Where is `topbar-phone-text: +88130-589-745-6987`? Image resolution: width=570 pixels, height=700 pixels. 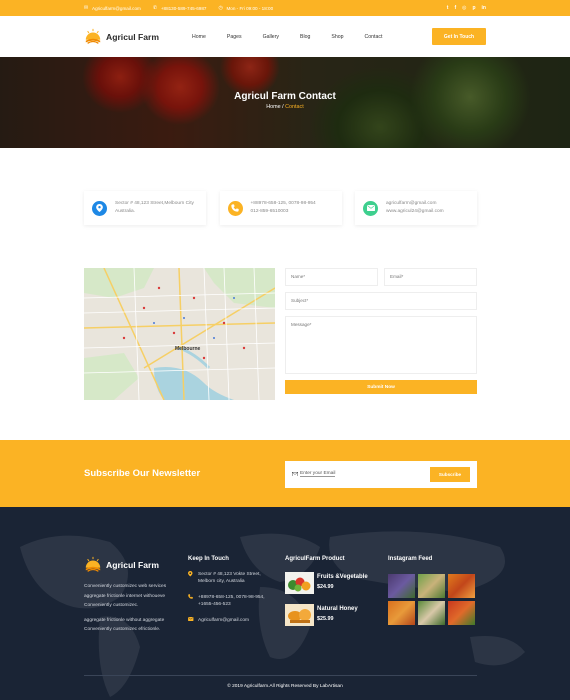
topbar-phone-text: +88130-589-745-6987 is located at coordinates (183, 8).